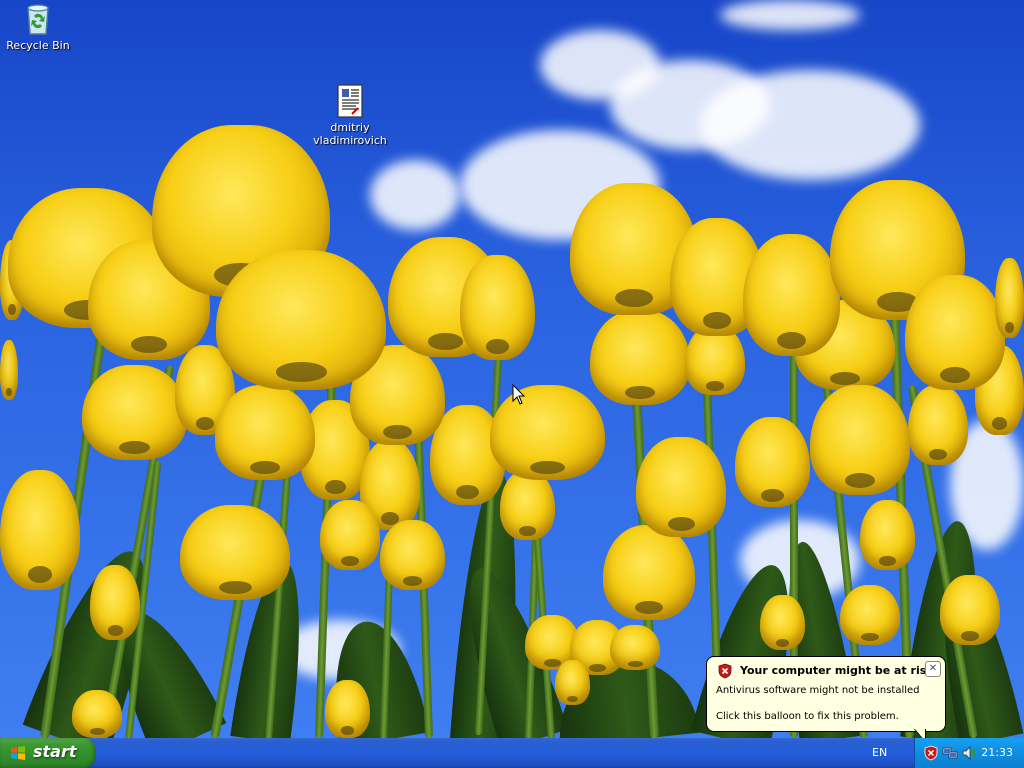 The width and height of the screenshot is (1024, 768). What do you see at coordinates (879, 752) in the screenshot?
I see `language-indicator: EN` at bounding box center [879, 752].